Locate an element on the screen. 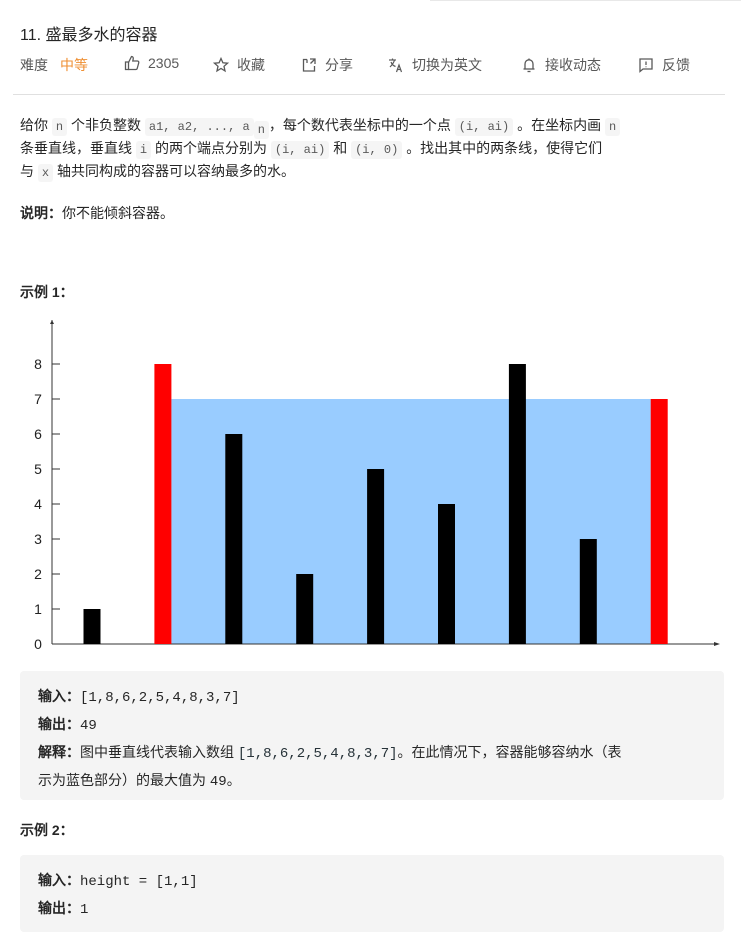 This screenshot has width=741, height=944. text: 与 is located at coordinates (27, 171).